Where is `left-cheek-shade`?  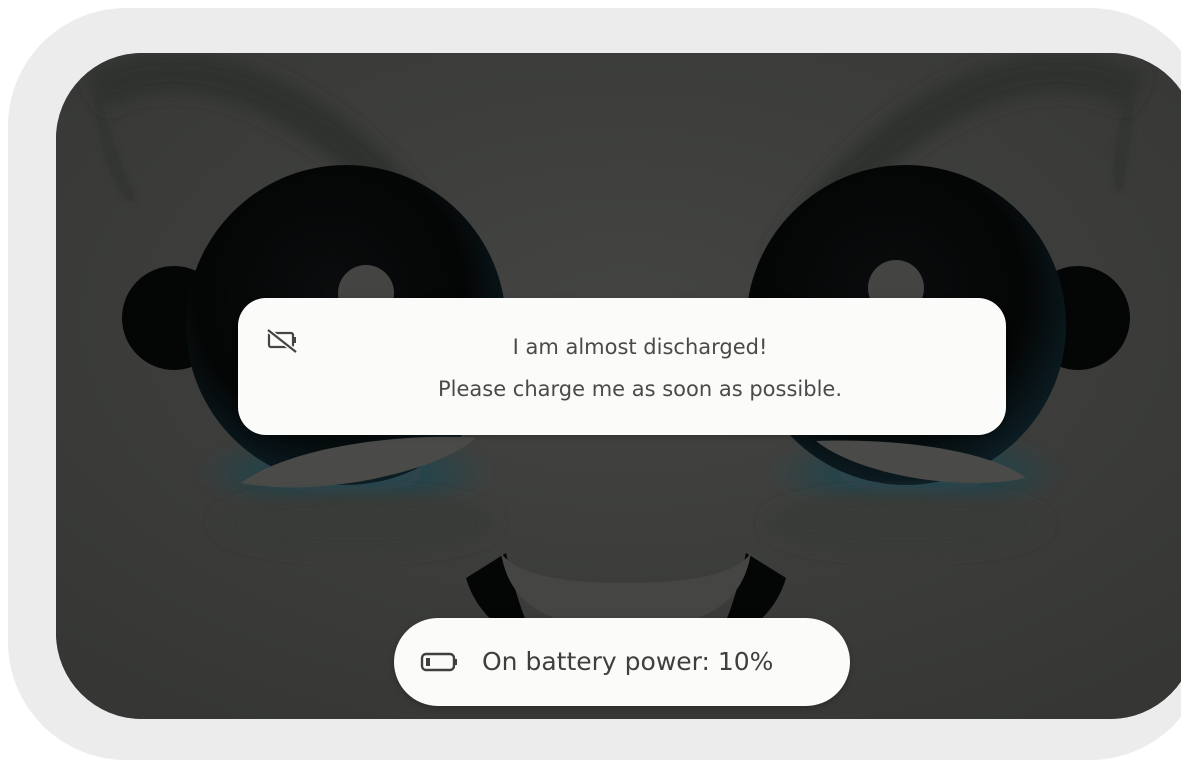
left-cheek-shade is located at coordinates (356, 523).